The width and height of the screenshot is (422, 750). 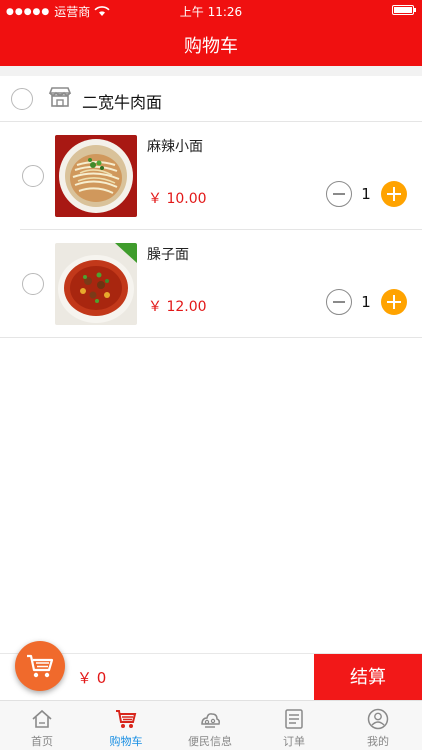 What do you see at coordinates (211, 337) in the screenshot?
I see `divider` at bounding box center [211, 337].